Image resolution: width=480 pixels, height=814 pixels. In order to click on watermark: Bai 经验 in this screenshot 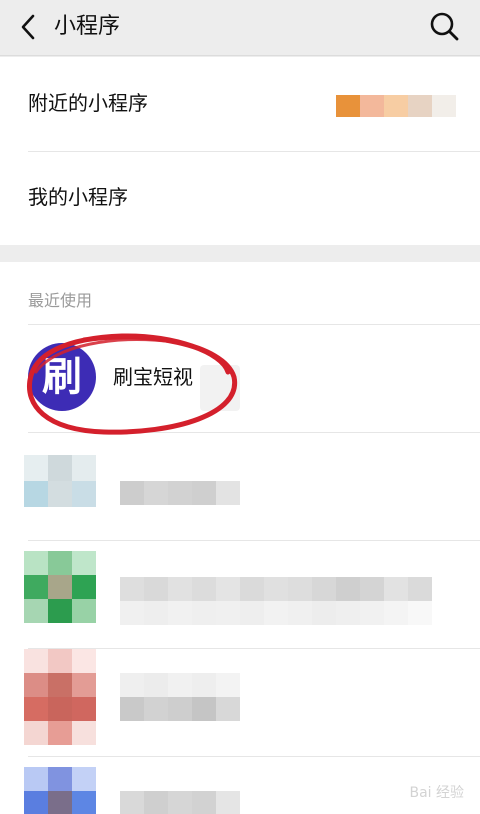, I will do `click(436, 793)`.